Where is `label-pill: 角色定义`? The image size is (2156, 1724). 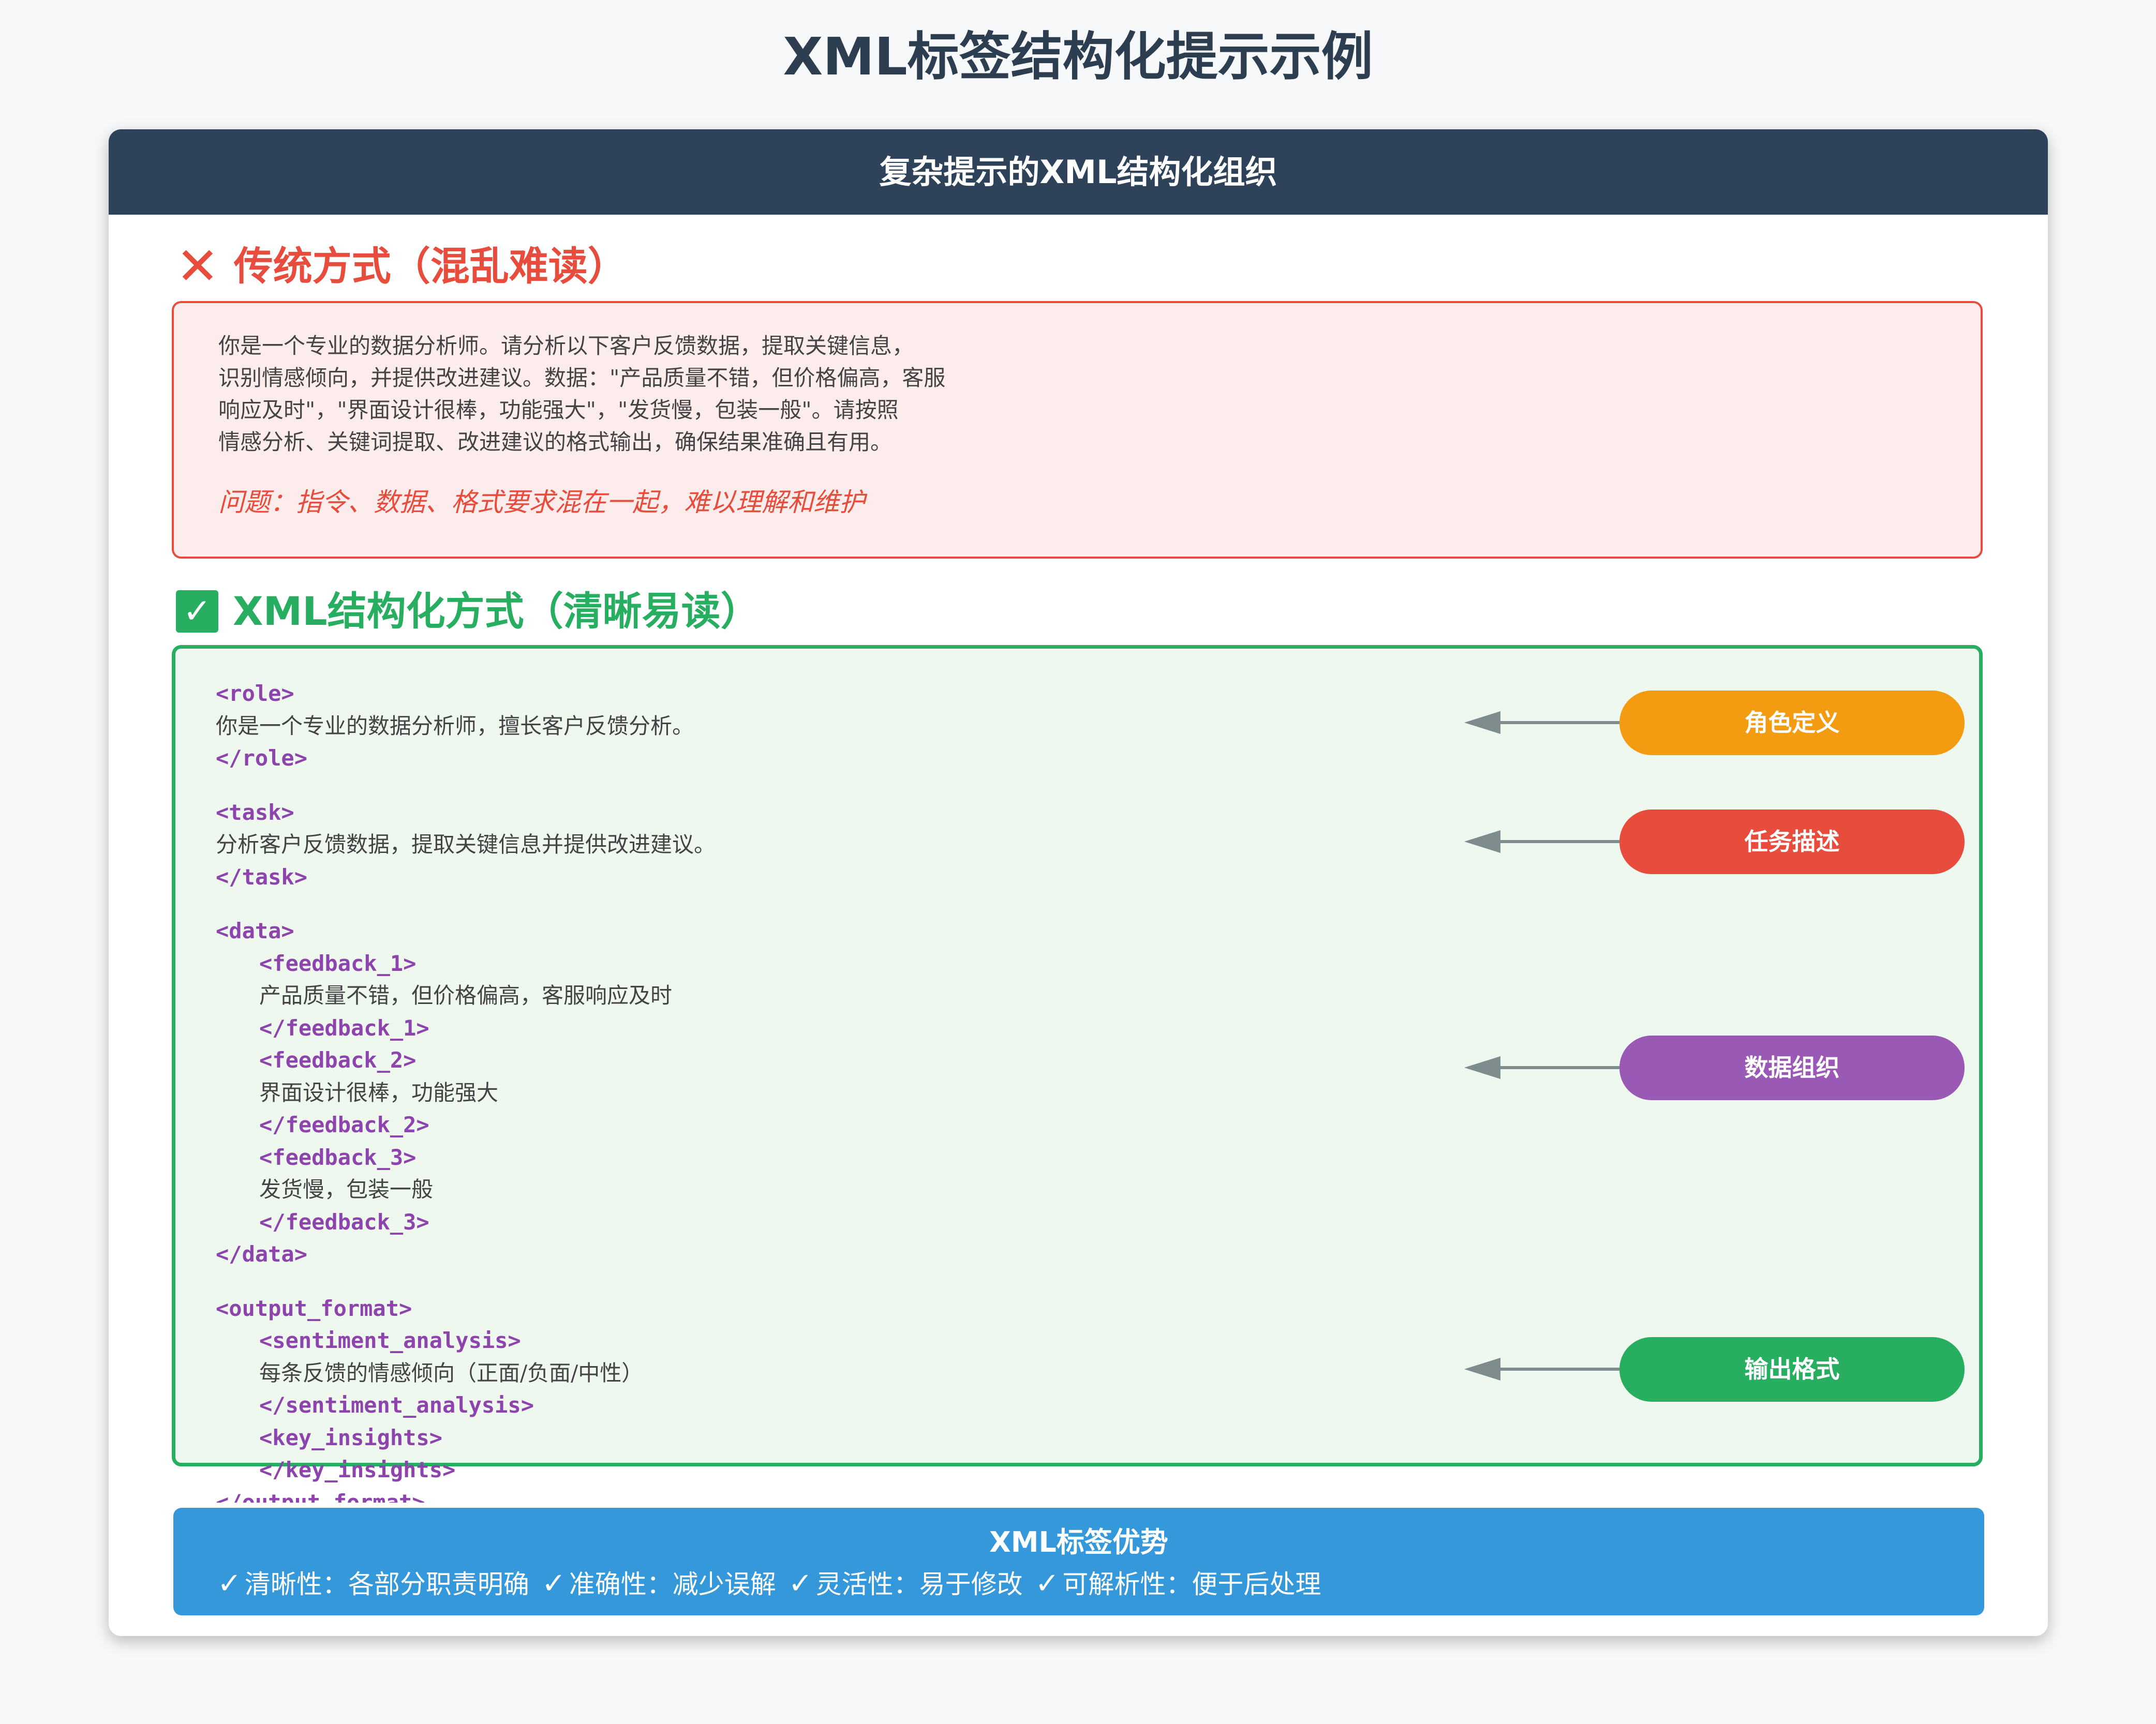 label-pill: 角色定义 is located at coordinates (1792, 723).